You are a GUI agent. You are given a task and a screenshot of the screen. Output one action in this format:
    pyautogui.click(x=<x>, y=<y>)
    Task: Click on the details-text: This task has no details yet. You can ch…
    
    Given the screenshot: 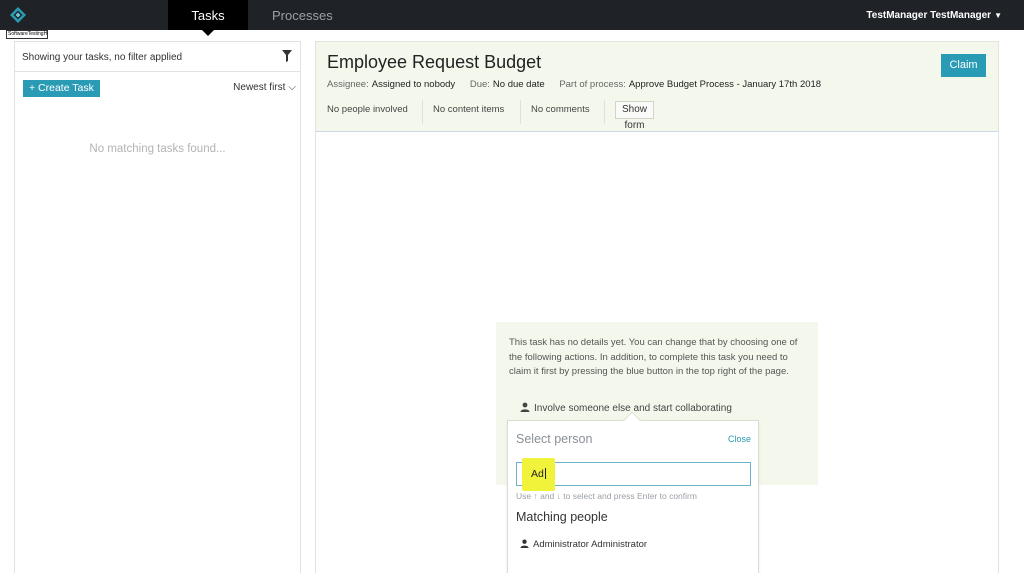 What is the action you would take?
    pyautogui.click(x=653, y=357)
    